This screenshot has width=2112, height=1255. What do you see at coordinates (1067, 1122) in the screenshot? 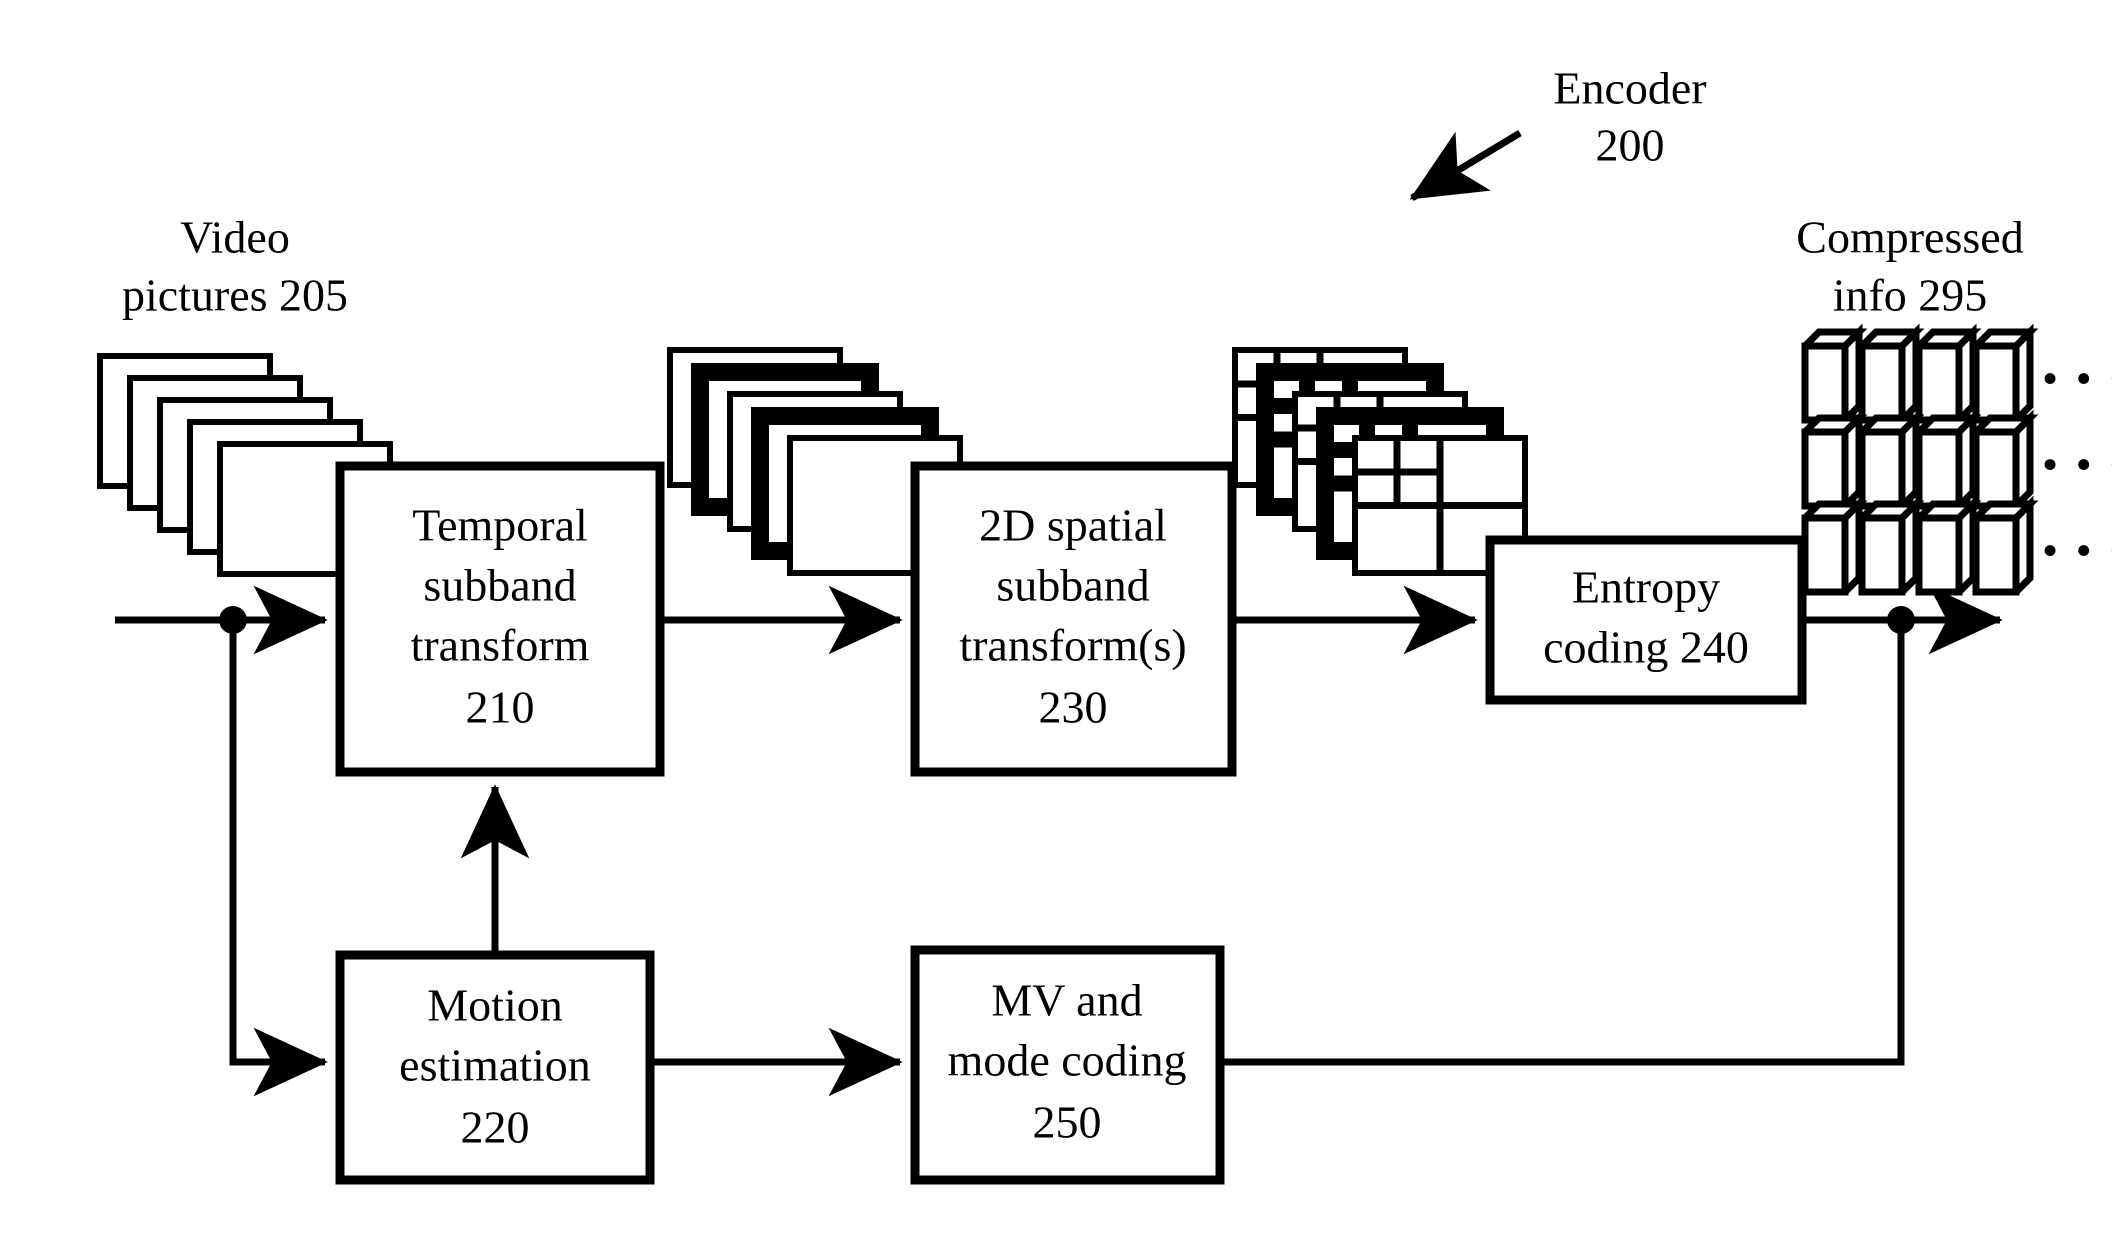
I see `block-reference-number: 250` at bounding box center [1067, 1122].